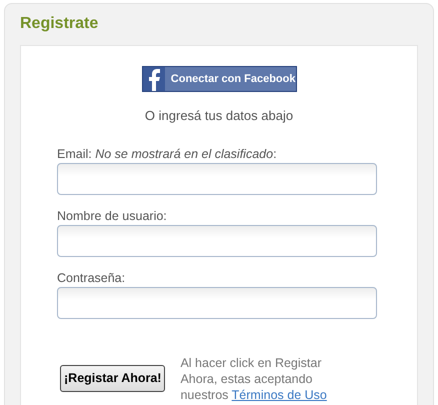  I want to click on divider-text: O ingresá tus datos abajo, so click(219, 116).